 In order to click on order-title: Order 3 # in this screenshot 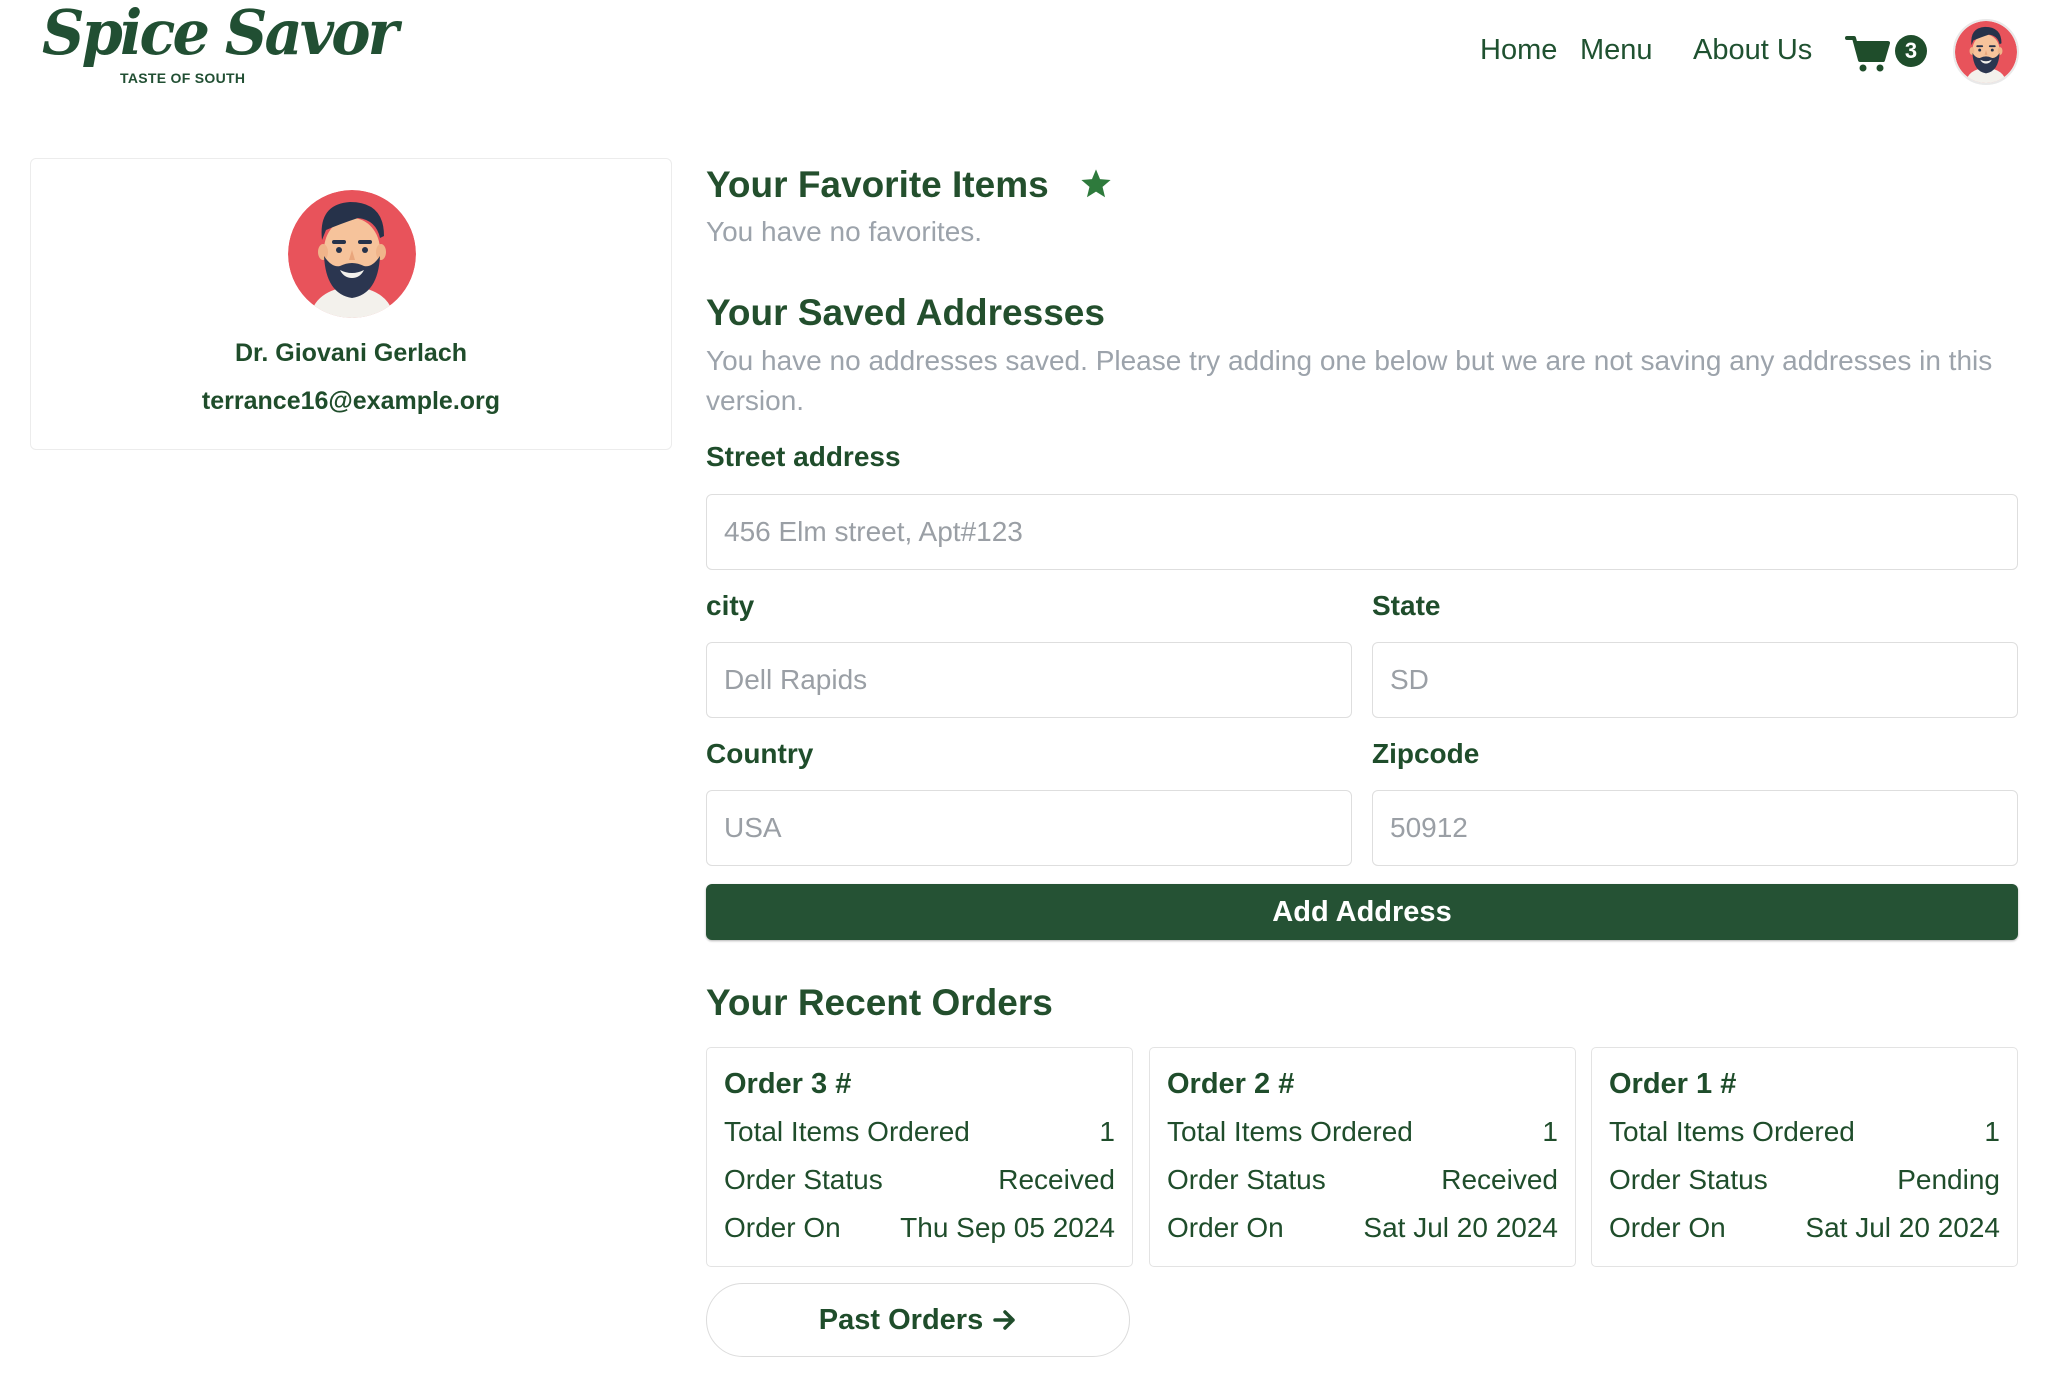, I will do `click(788, 1084)`.